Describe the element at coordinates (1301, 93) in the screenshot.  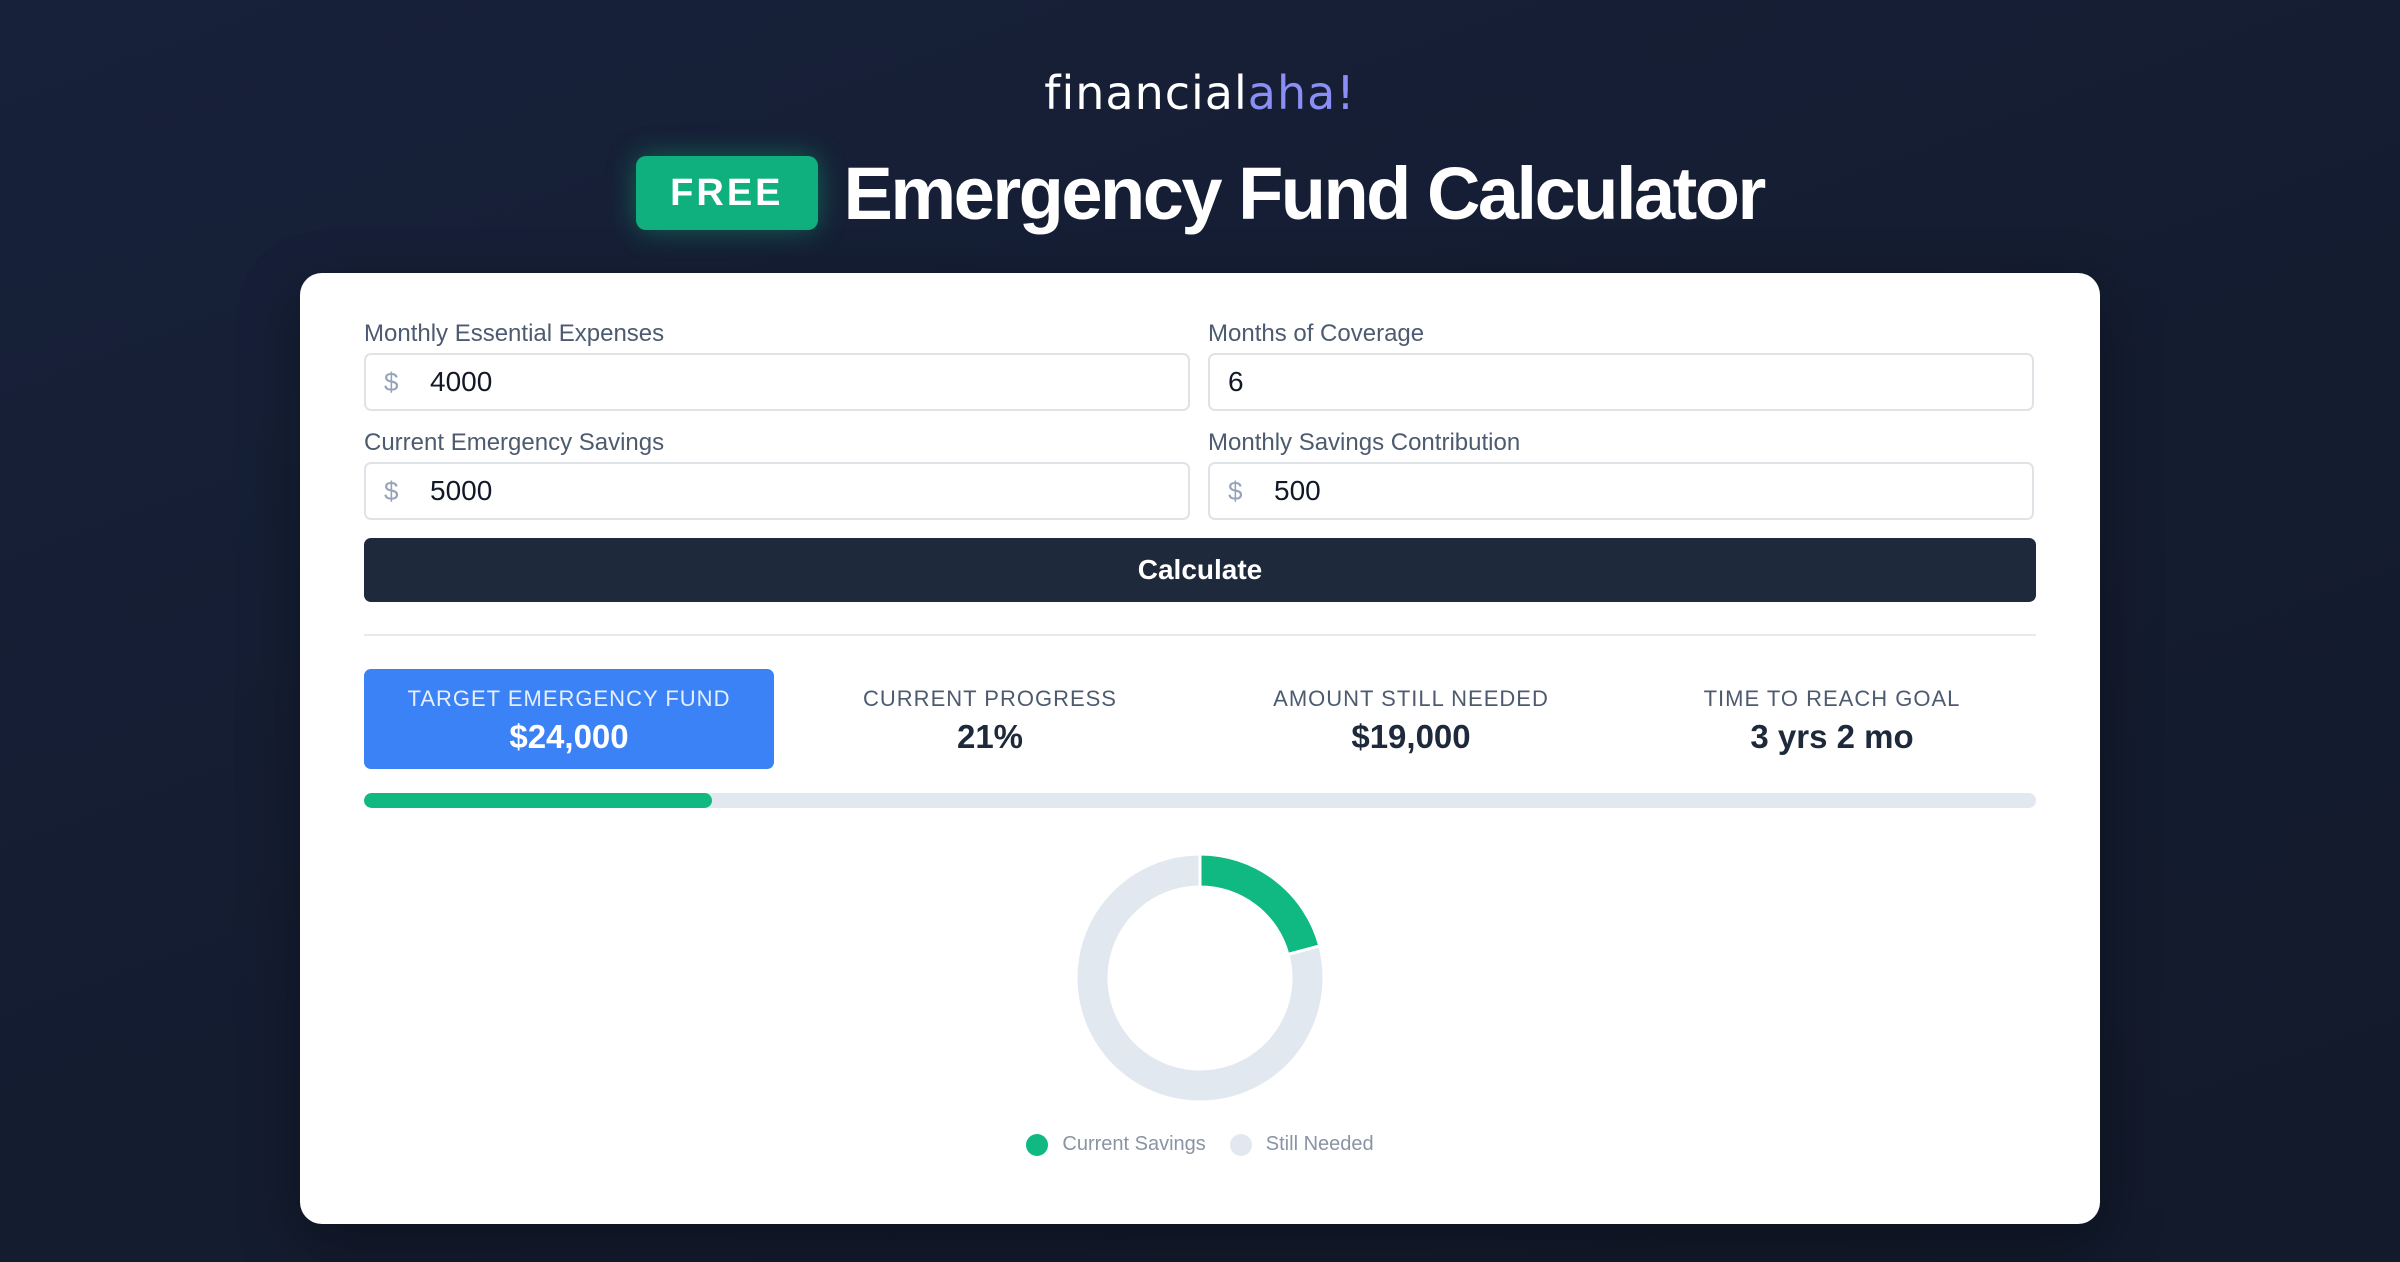
I see `brand-accent: aha!` at that location.